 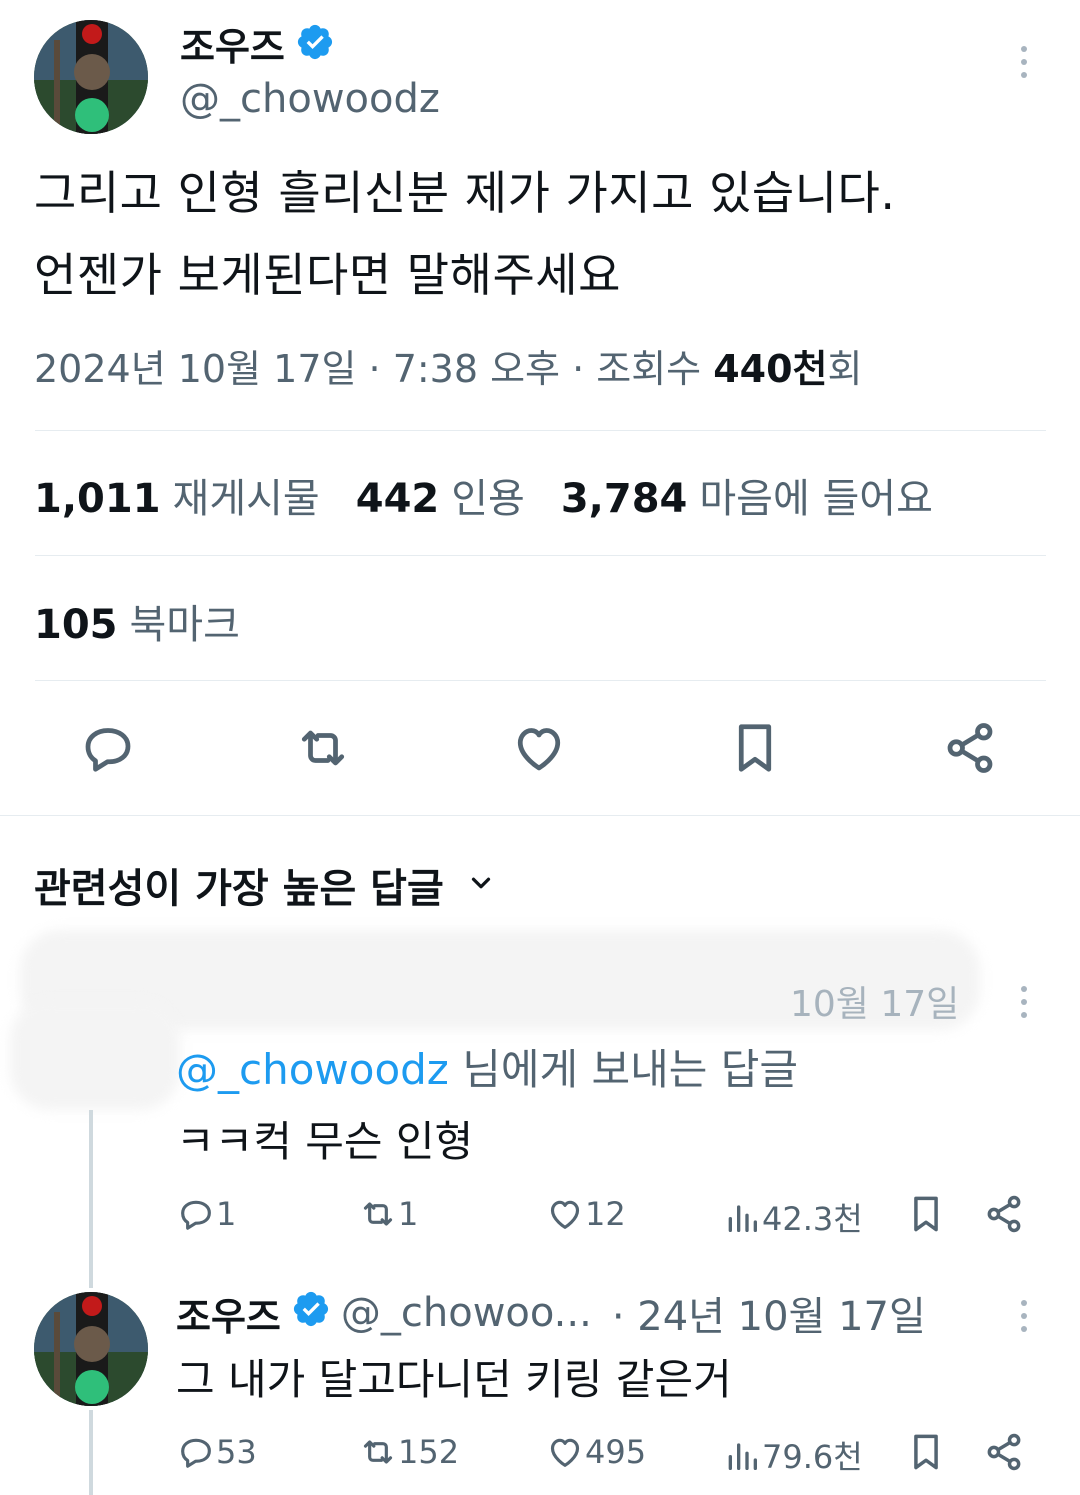 I want to click on reply-count: 1, so click(x=226, y=1214).